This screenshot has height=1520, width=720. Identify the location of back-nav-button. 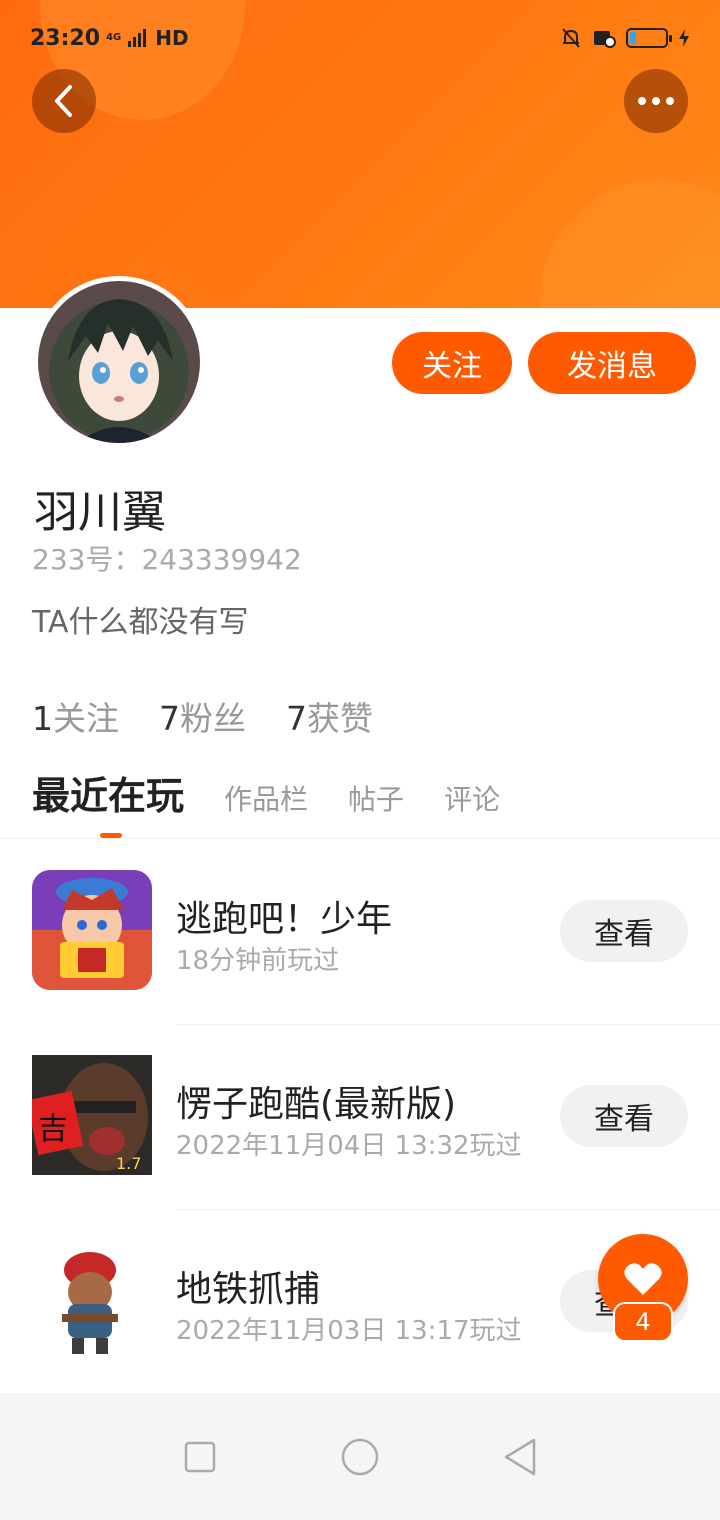
(520, 1457).